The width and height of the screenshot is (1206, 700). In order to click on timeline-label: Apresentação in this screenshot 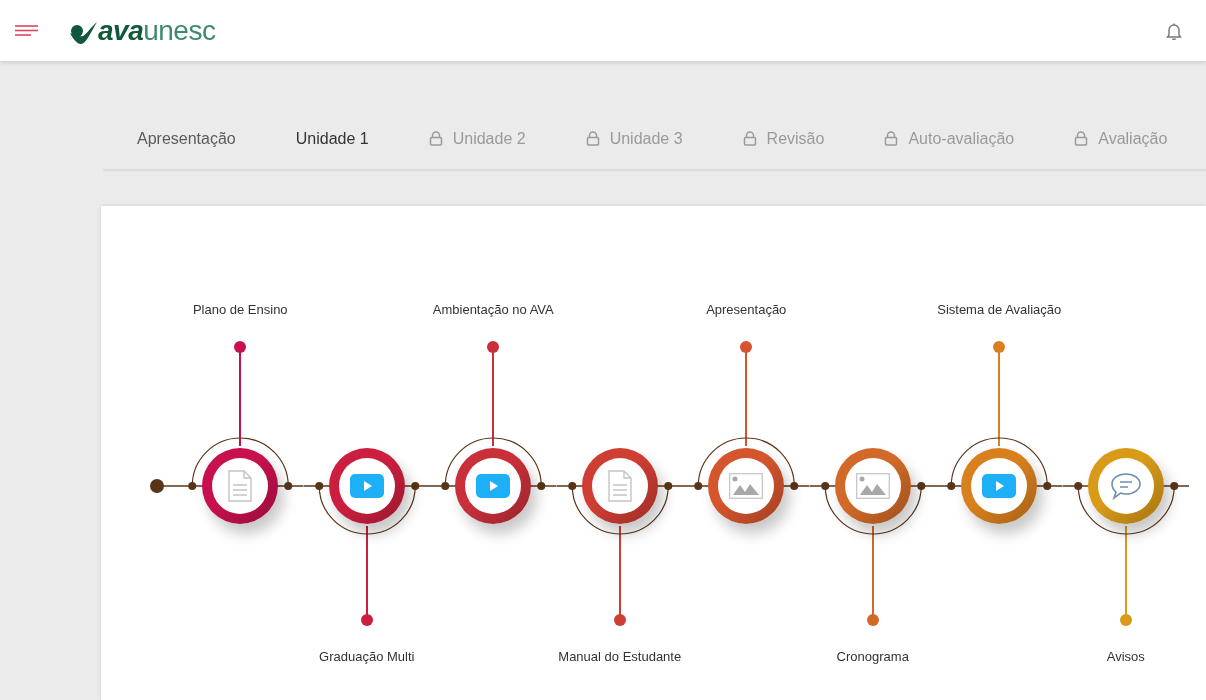, I will do `click(746, 310)`.